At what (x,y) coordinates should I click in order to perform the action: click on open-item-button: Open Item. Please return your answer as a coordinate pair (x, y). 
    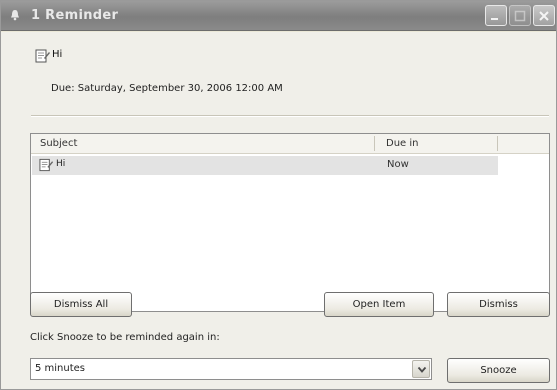
    Looking at the image, I should click on (379, 304).